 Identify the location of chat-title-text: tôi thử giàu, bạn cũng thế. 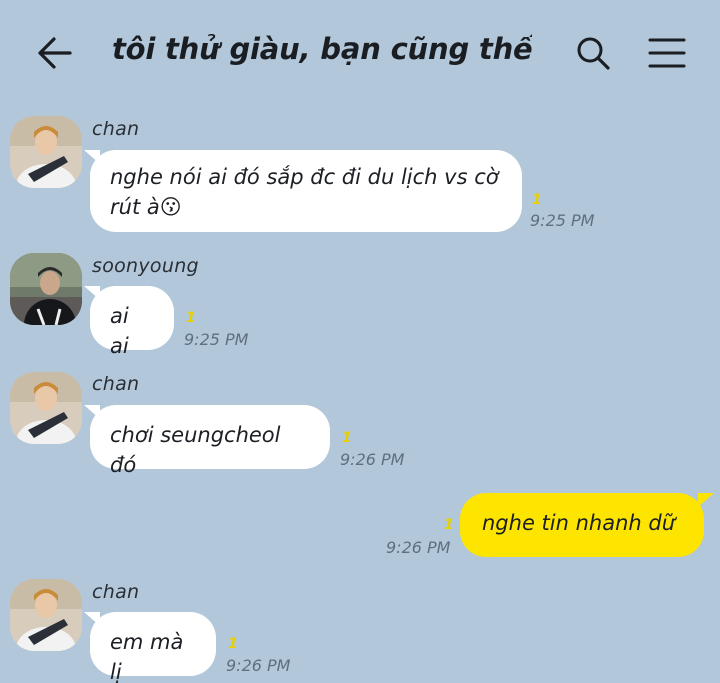
(322, 49).